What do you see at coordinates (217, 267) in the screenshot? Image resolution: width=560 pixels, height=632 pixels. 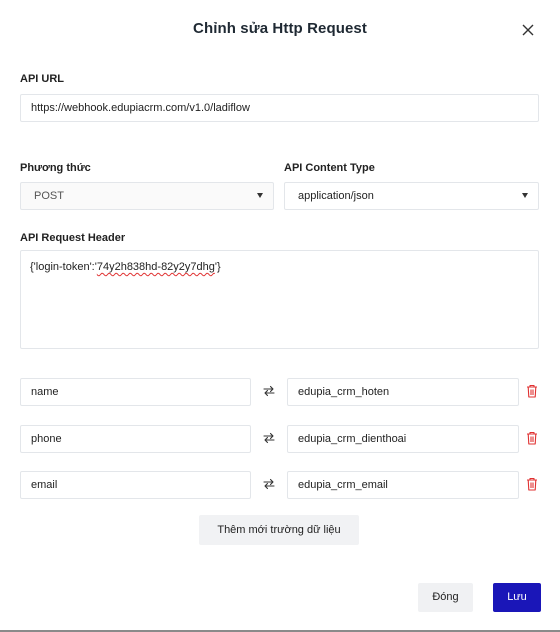 I see `header-suffix: '}` at bounding box center [217, 267].